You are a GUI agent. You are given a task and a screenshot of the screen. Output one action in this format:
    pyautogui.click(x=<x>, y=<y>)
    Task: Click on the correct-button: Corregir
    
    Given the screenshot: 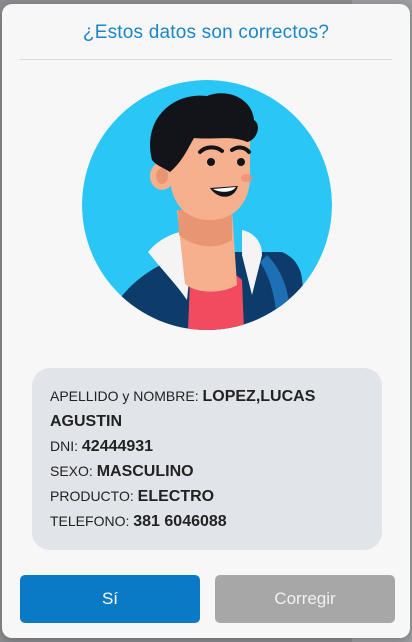 What is the action you would take?
    pyautogui.click(x=305, y=599)
    